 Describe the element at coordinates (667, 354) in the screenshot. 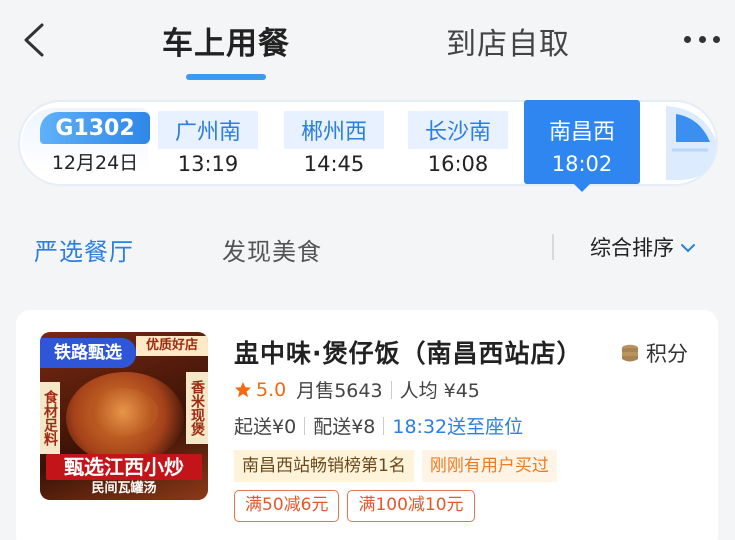

I see `points-label: 积分` at that location.